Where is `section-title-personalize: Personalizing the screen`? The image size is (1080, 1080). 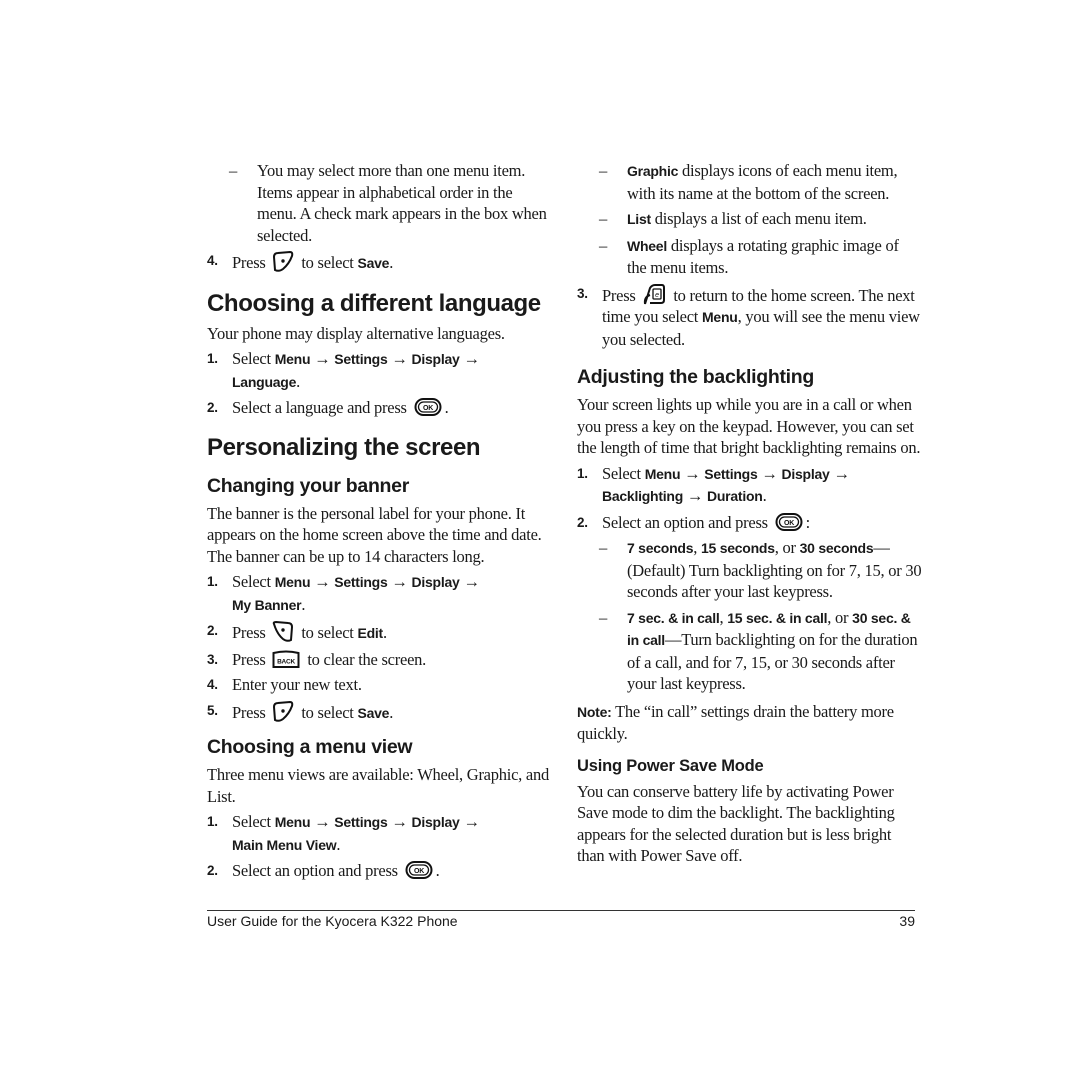 section-title-personalize: Personalizing the screen is located at coordinates (344, 447).